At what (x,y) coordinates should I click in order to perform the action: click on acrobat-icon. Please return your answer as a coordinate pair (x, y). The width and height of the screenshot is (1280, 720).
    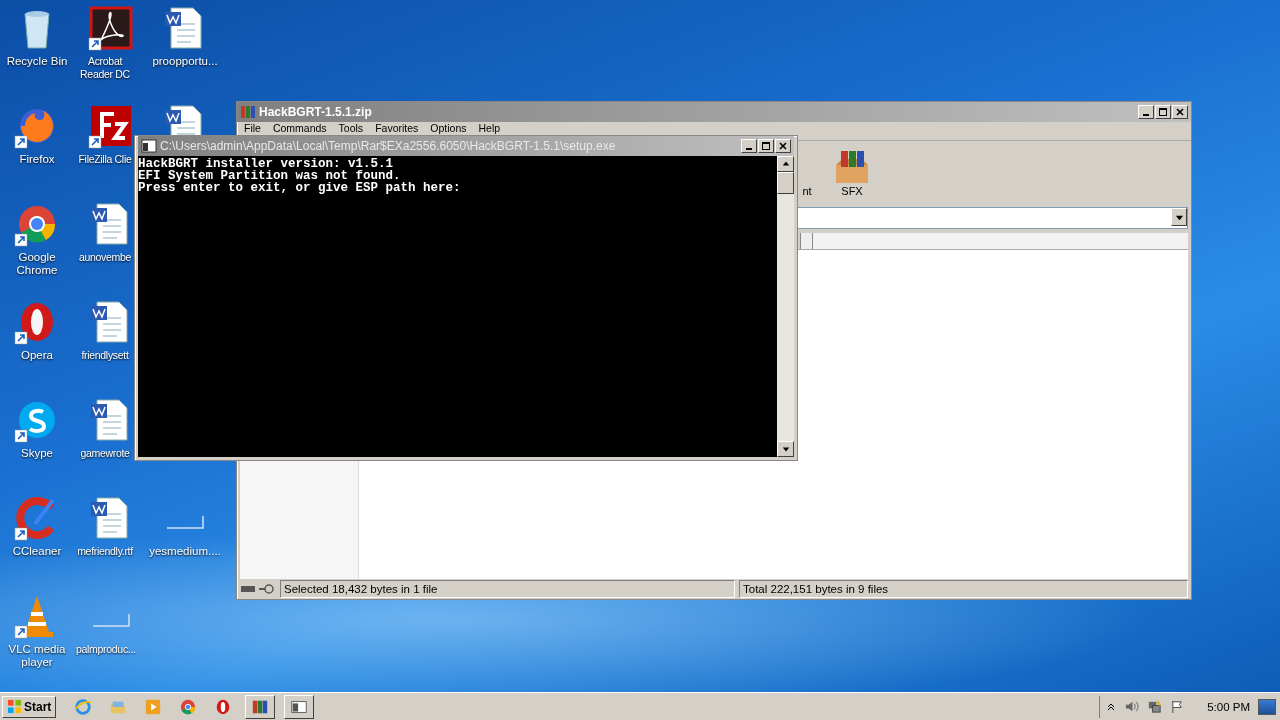
    Looking at the image, I should click on (111, 28).